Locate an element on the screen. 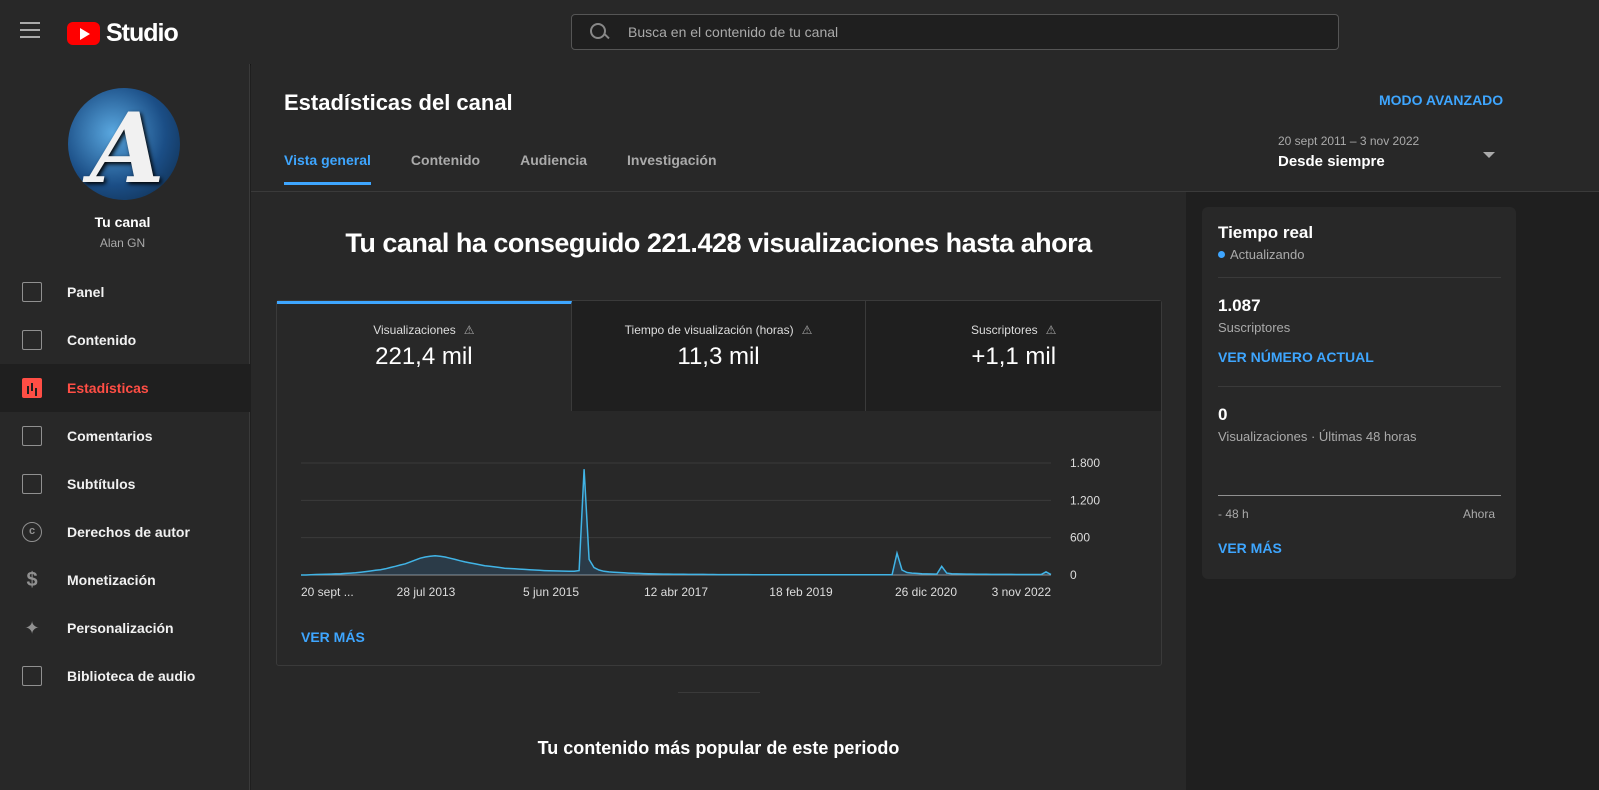 This screenshot has height=790, width=1599. dollar-icon: $ is located at coordinates (32, 580).